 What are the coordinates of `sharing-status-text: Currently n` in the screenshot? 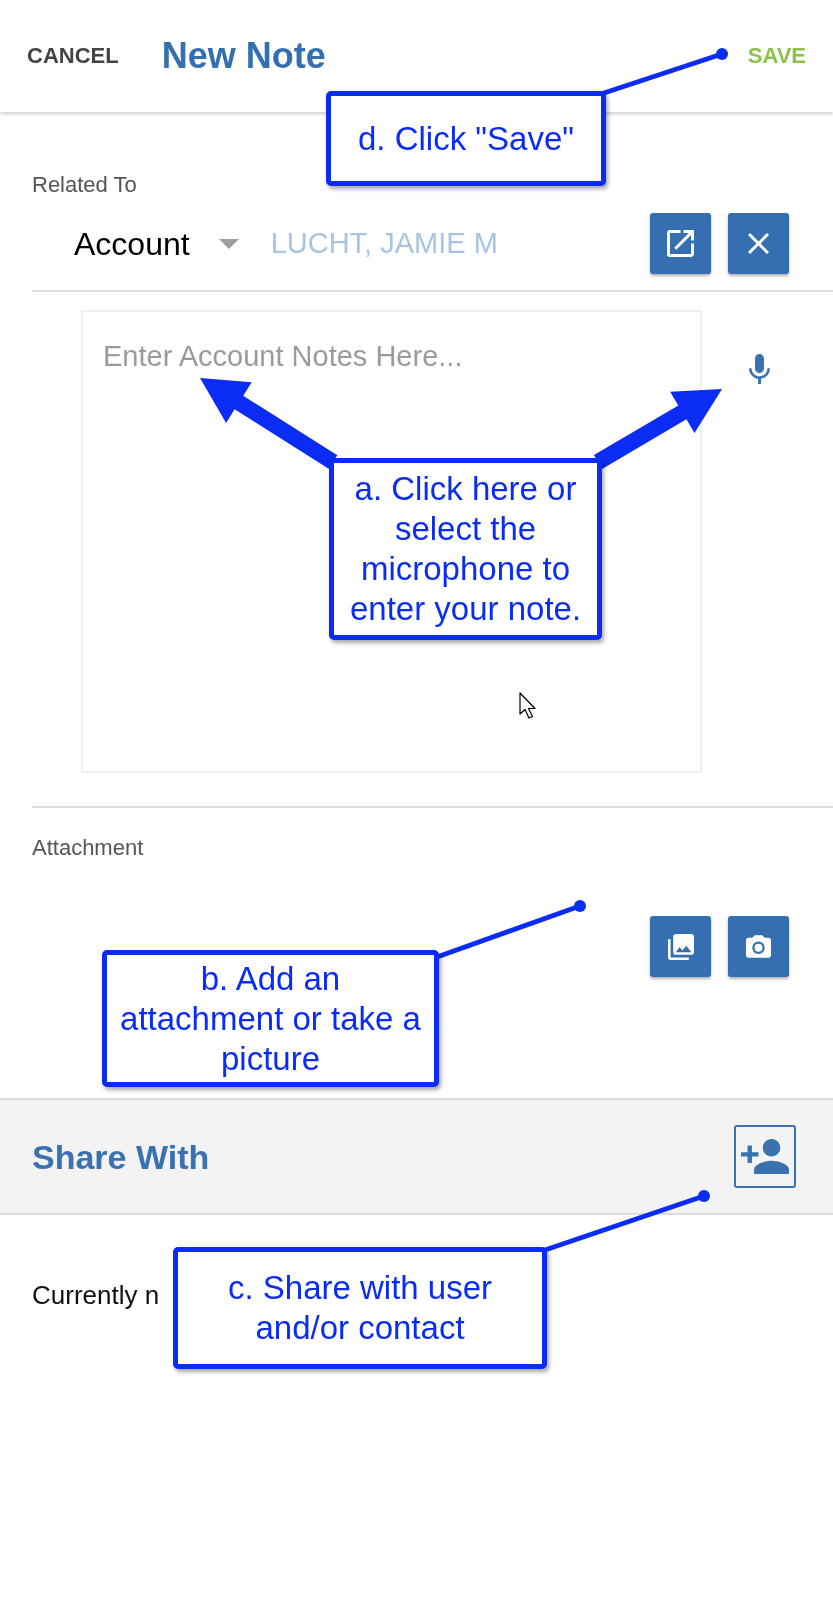 It's located at (96, 1295).